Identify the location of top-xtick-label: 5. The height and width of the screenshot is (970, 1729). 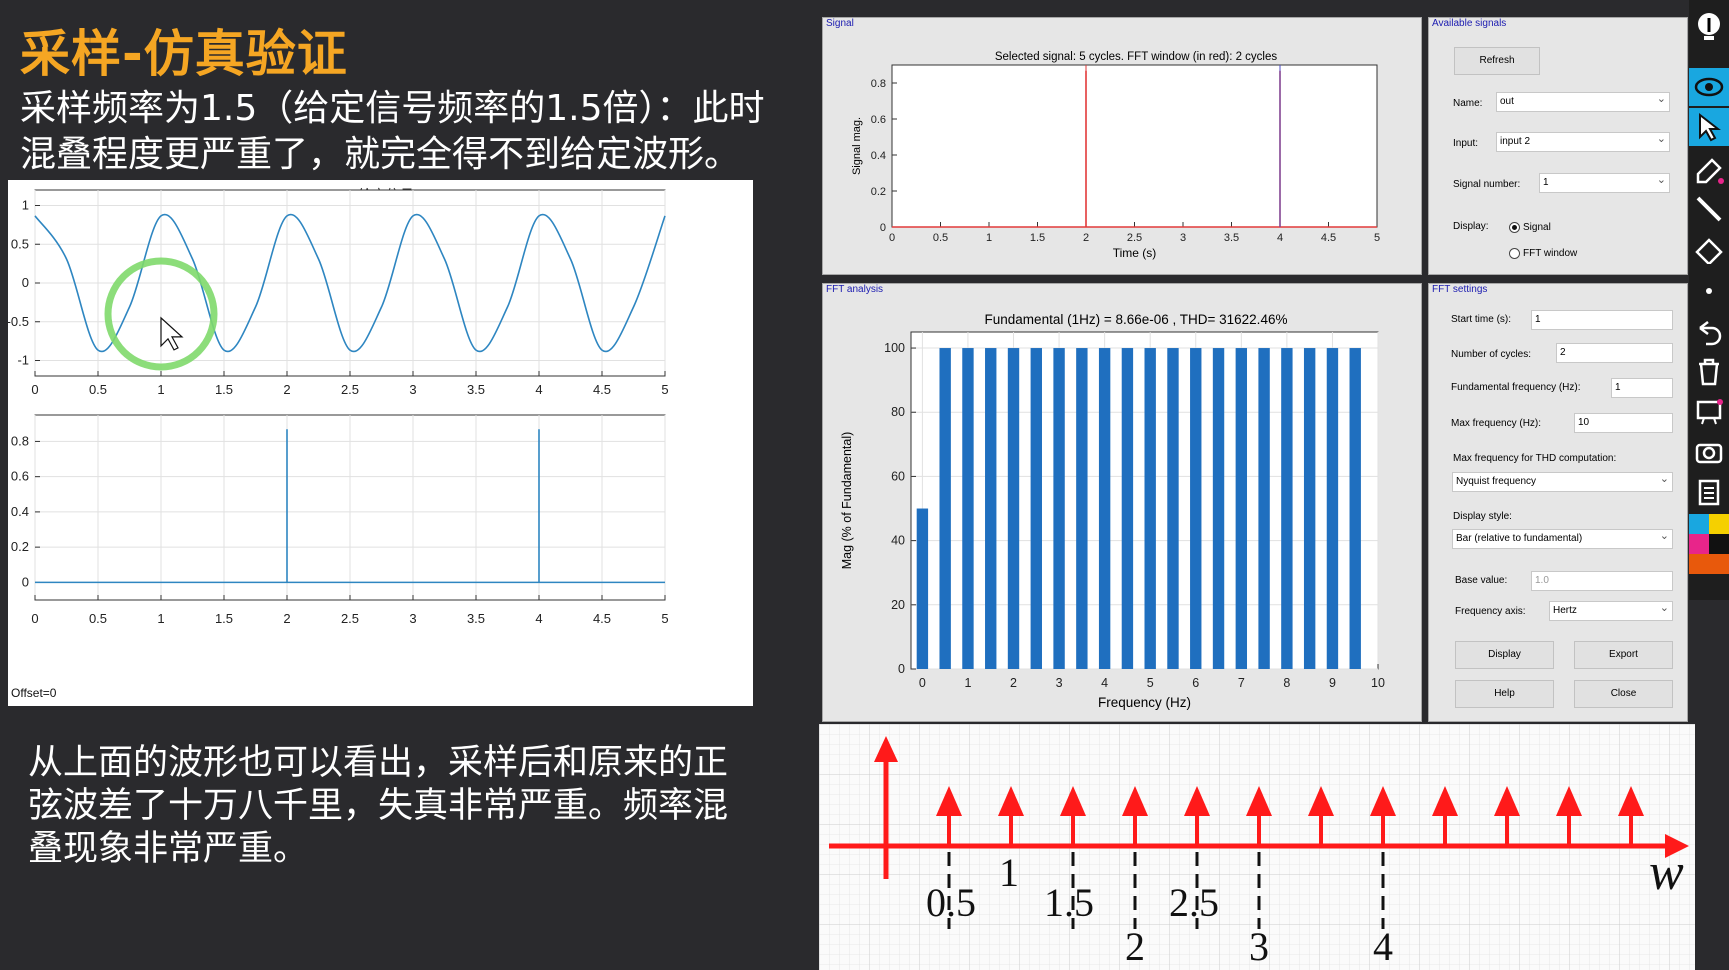
(664, 389).